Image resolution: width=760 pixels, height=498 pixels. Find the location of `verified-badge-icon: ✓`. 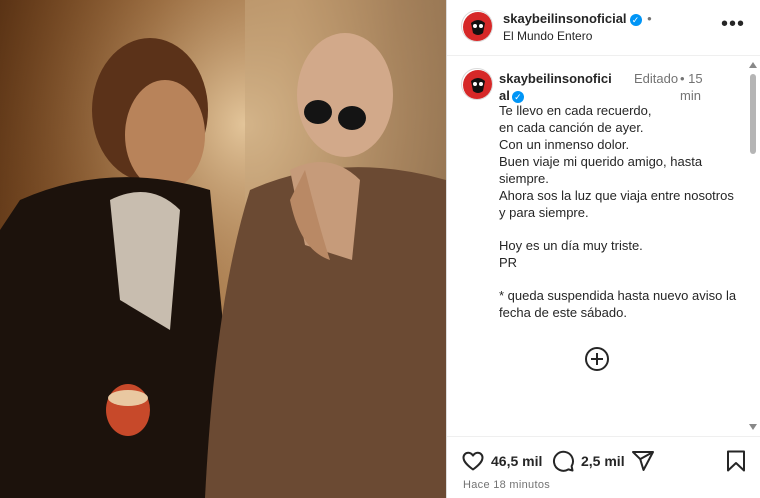

verified-badge-icon: ✓ is located at coordinates (635, 20).